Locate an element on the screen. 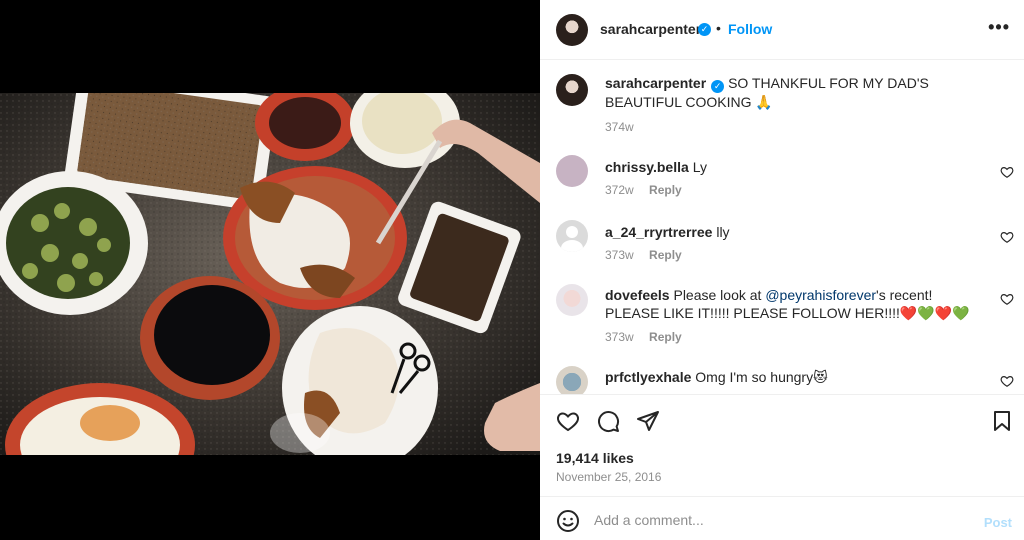 This screenshot has width=1024, height=540. share-send-icon is located at coordinates (648, 421).